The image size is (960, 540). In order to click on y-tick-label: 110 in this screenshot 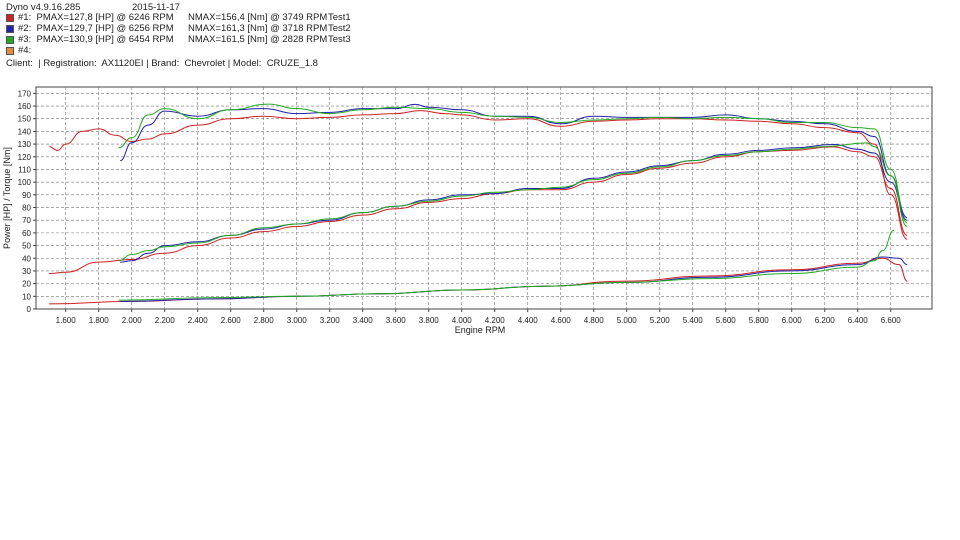, I will do `click(24, 169)`.